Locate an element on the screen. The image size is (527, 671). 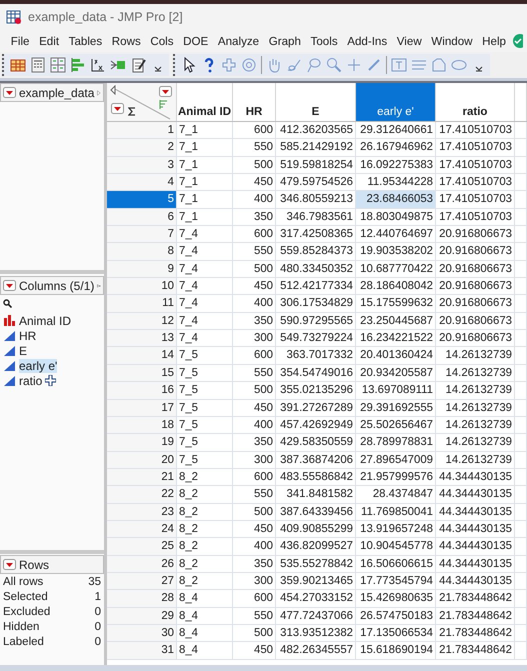
row-number: 26 is located at coordinates (142, 564).